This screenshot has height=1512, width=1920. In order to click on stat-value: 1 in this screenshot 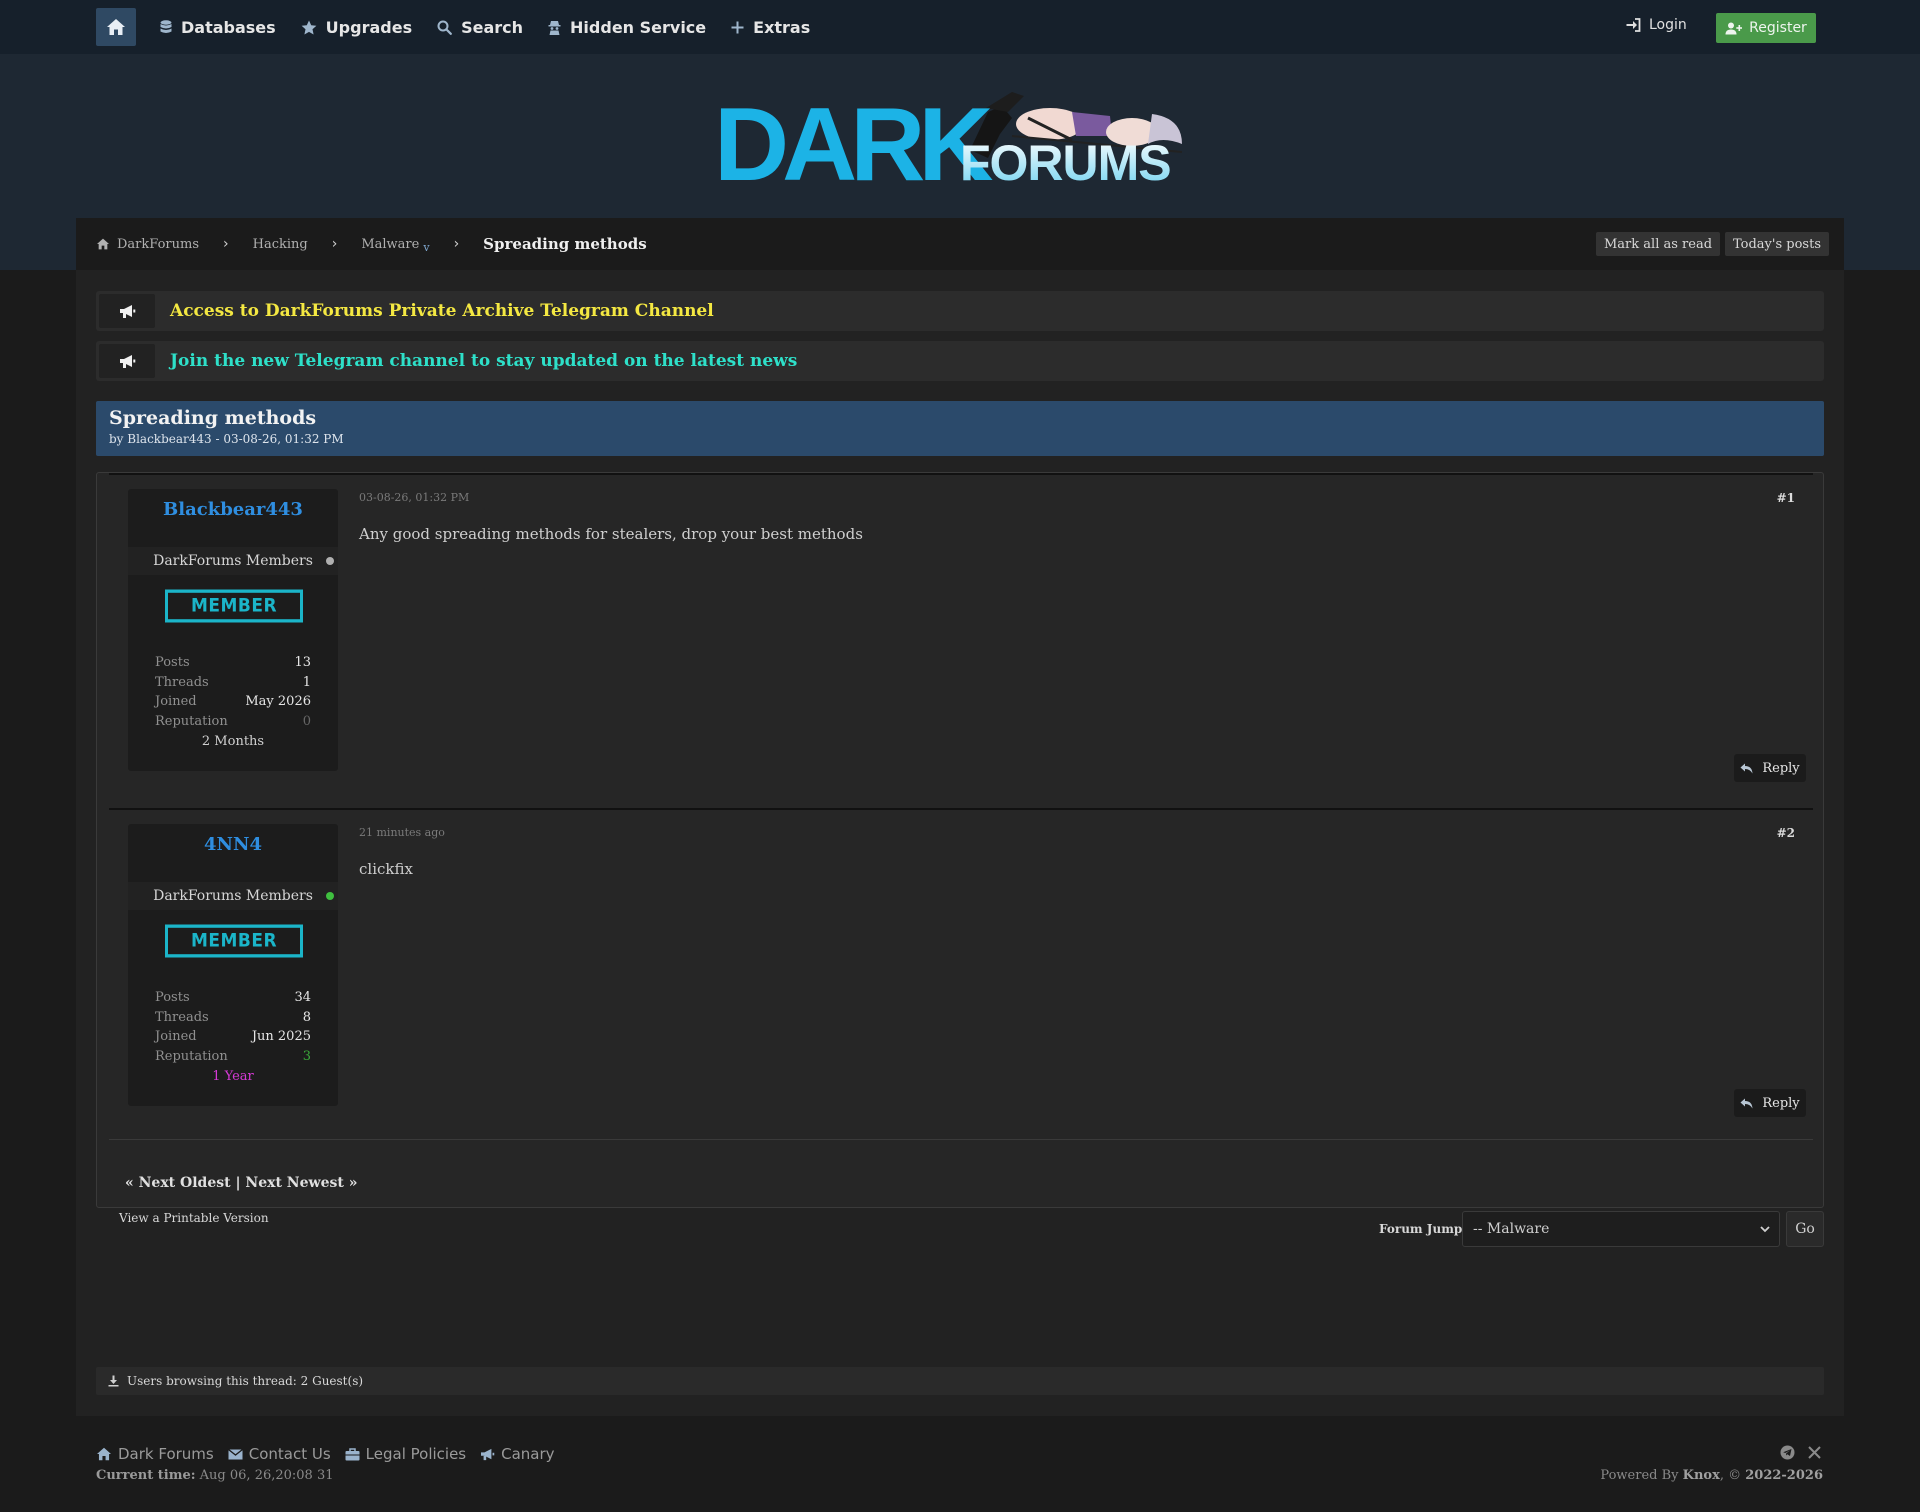, I will do `click(307, 682)`.